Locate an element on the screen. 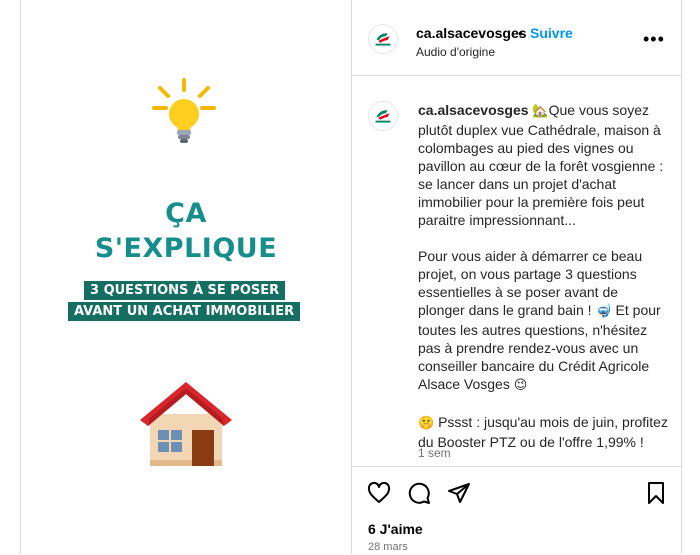 The width and height of the screenshot is (700, 555). bookmark-icon is located at coordinates (656, 493).